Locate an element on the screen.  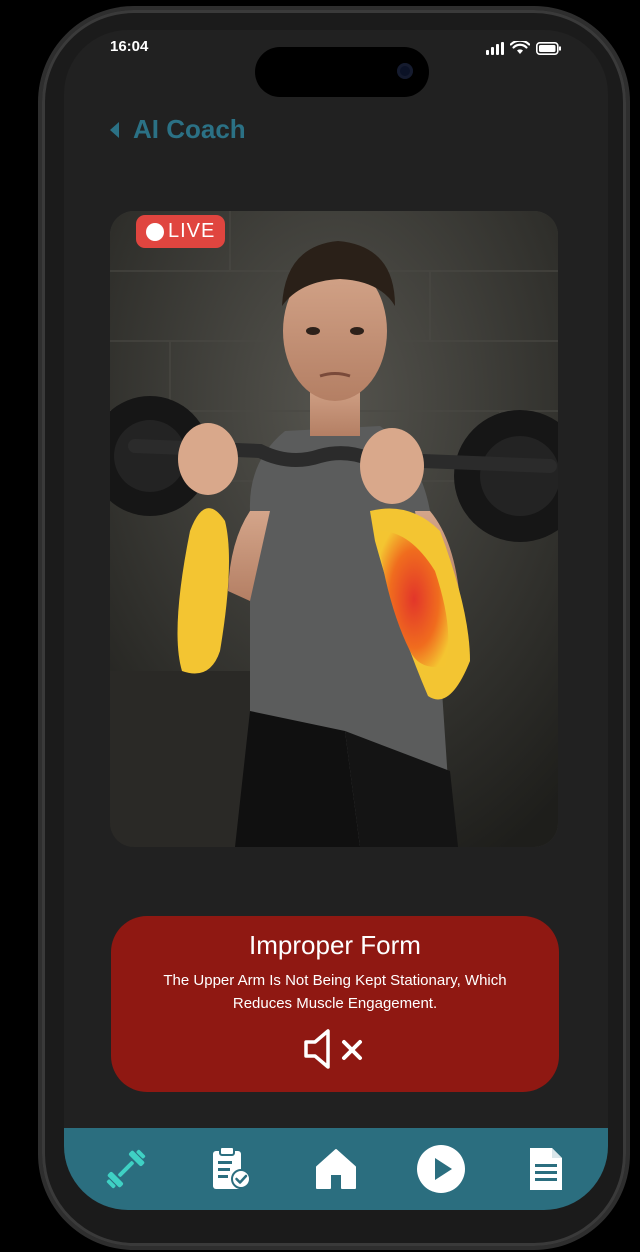
nav-item-plan is located at coordinates (231, 1169).